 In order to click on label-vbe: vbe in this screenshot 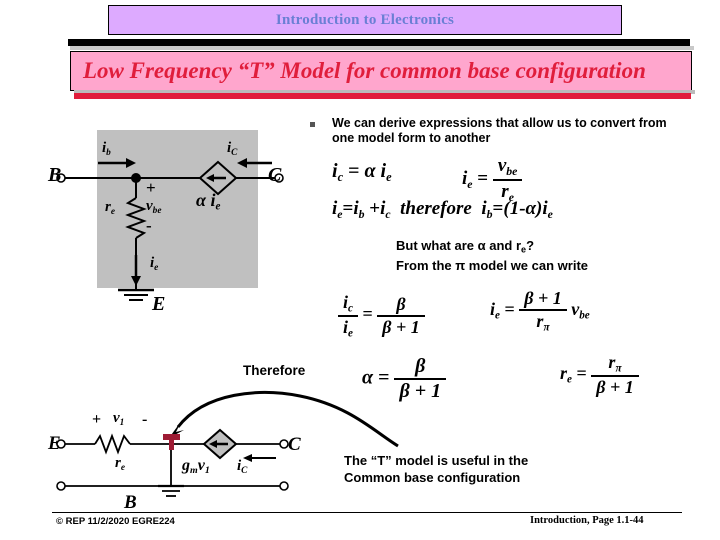, I will do `click(153, 207)`.